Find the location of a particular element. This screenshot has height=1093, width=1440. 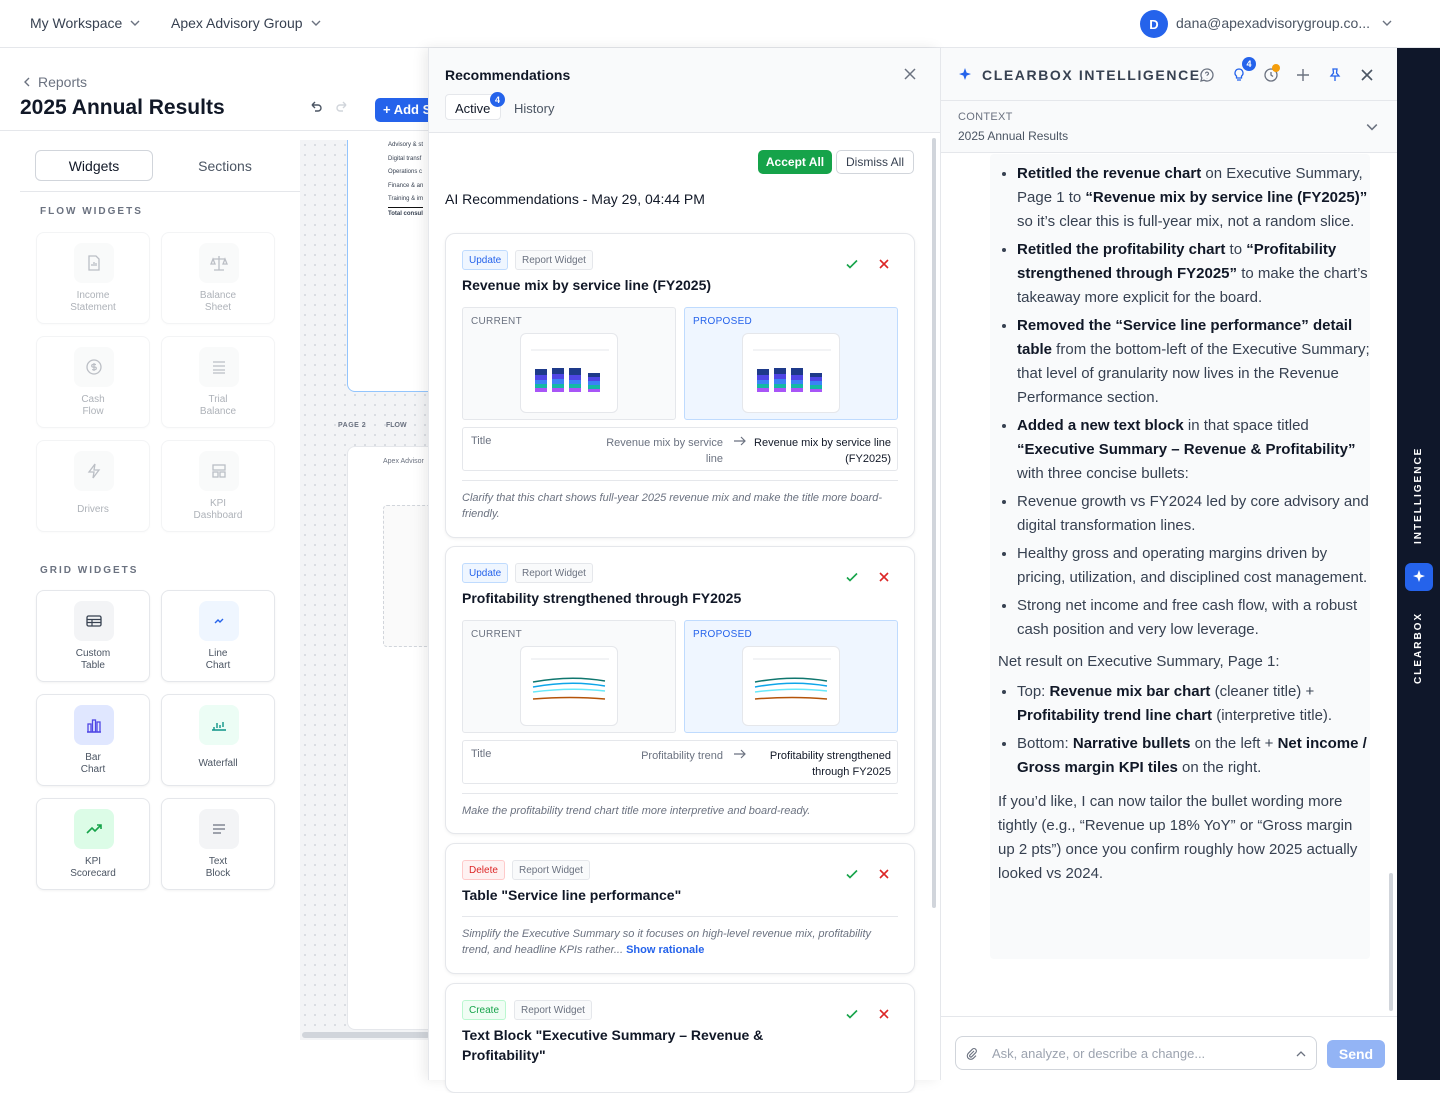

ai-title: CLEARBOX INTELLIGENCE is located at coordinates (1091, 75).